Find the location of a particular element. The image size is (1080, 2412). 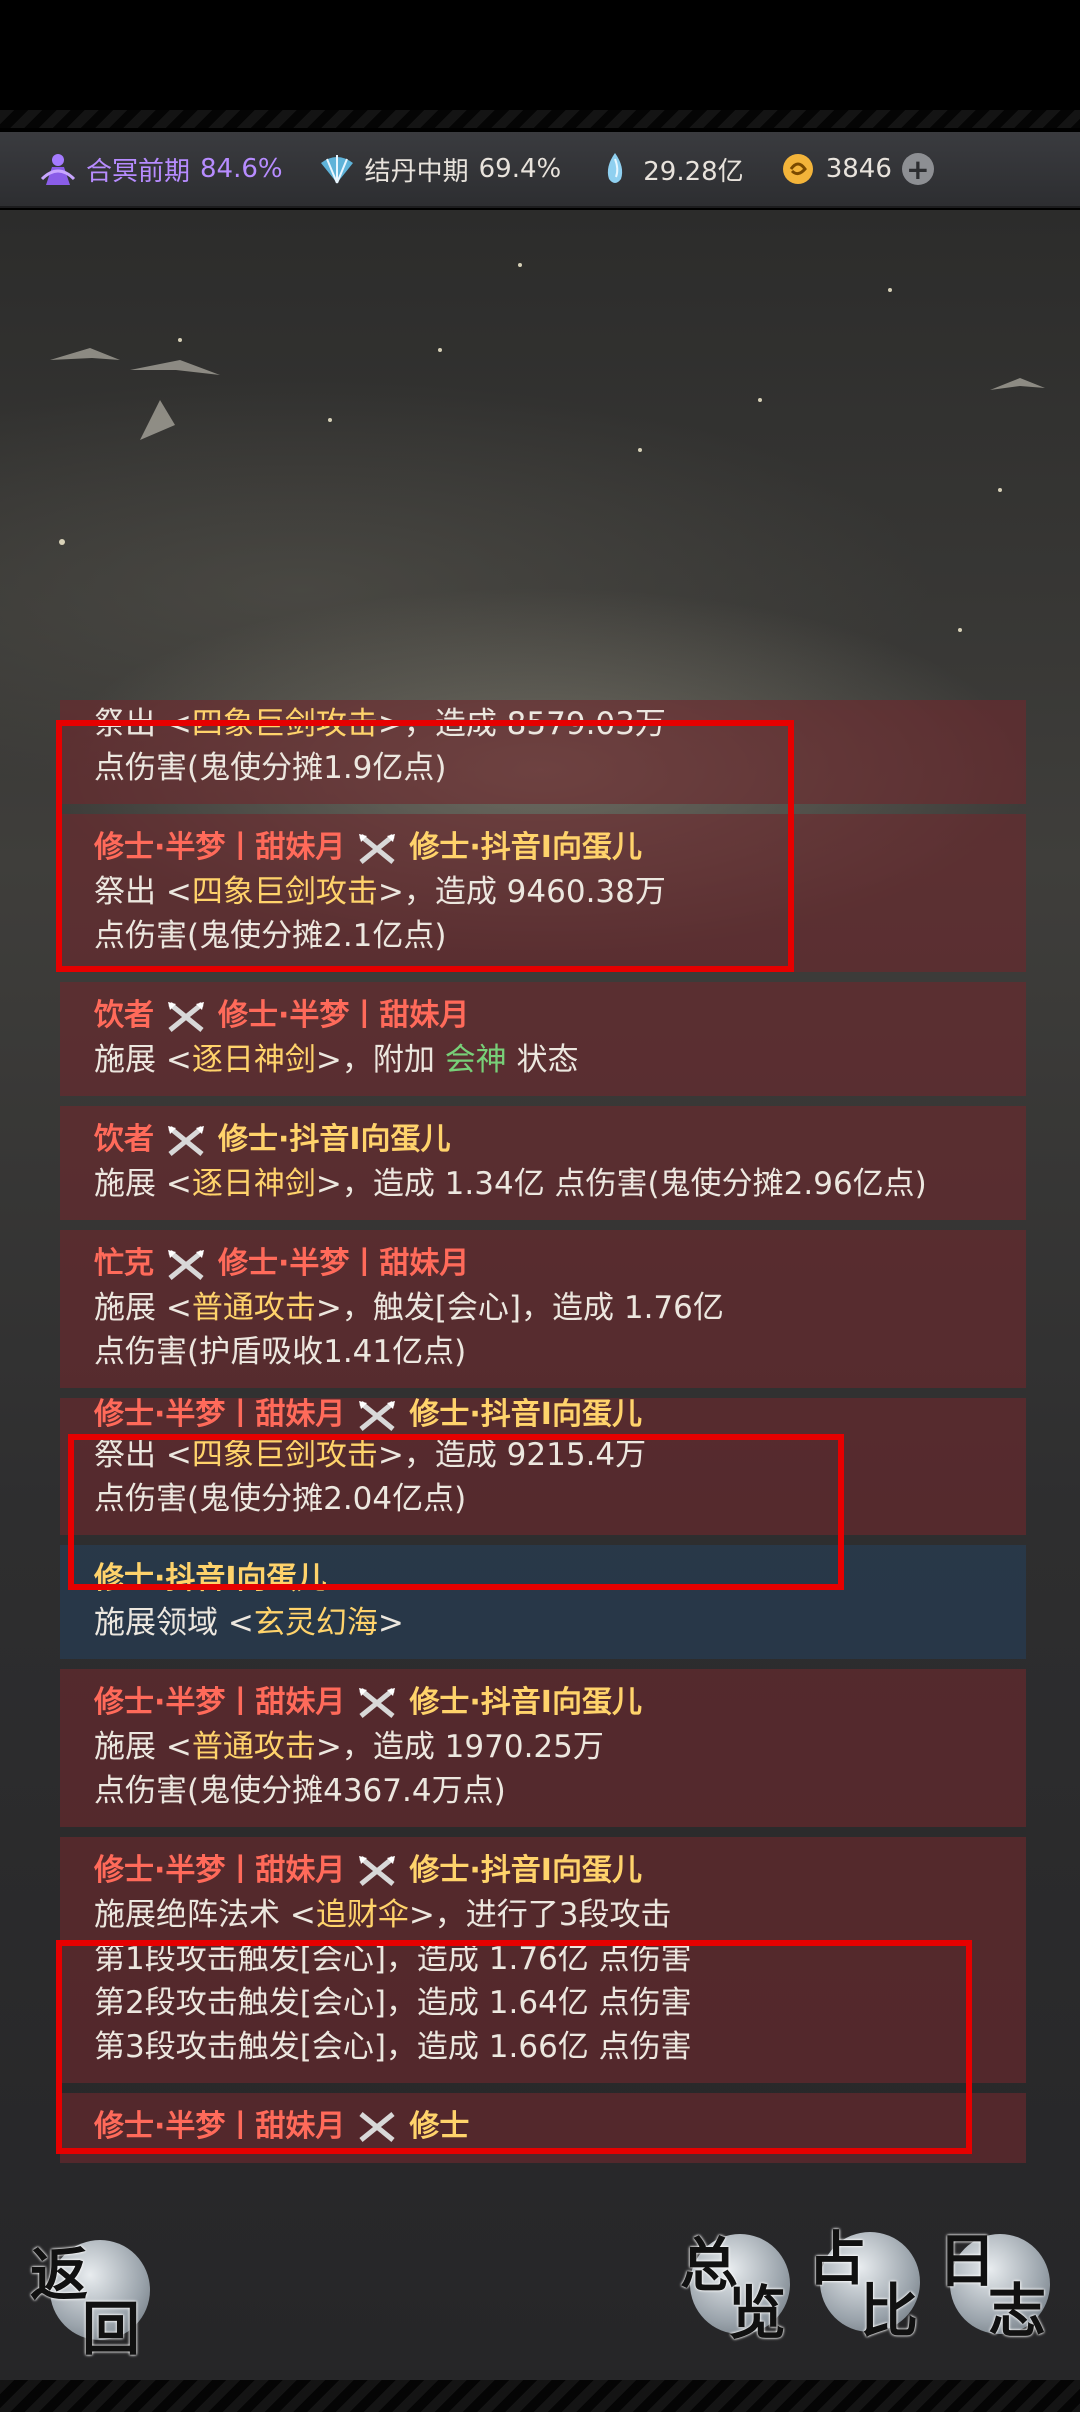

overview-button: 总 览 is located at coordinates (741, 2280).